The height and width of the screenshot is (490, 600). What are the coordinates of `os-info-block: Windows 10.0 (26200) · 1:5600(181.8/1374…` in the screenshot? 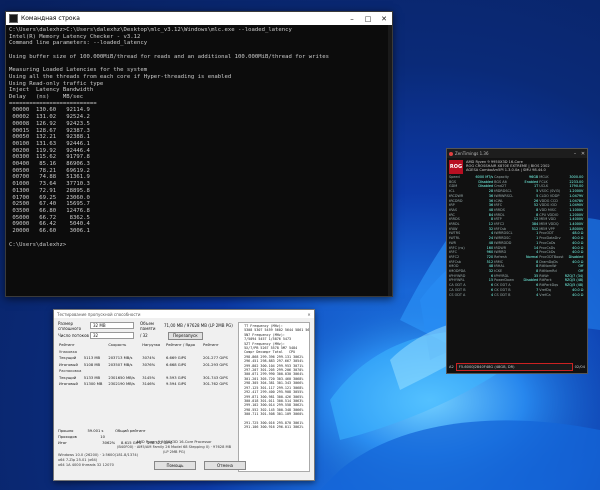 It's located at (98, 460).